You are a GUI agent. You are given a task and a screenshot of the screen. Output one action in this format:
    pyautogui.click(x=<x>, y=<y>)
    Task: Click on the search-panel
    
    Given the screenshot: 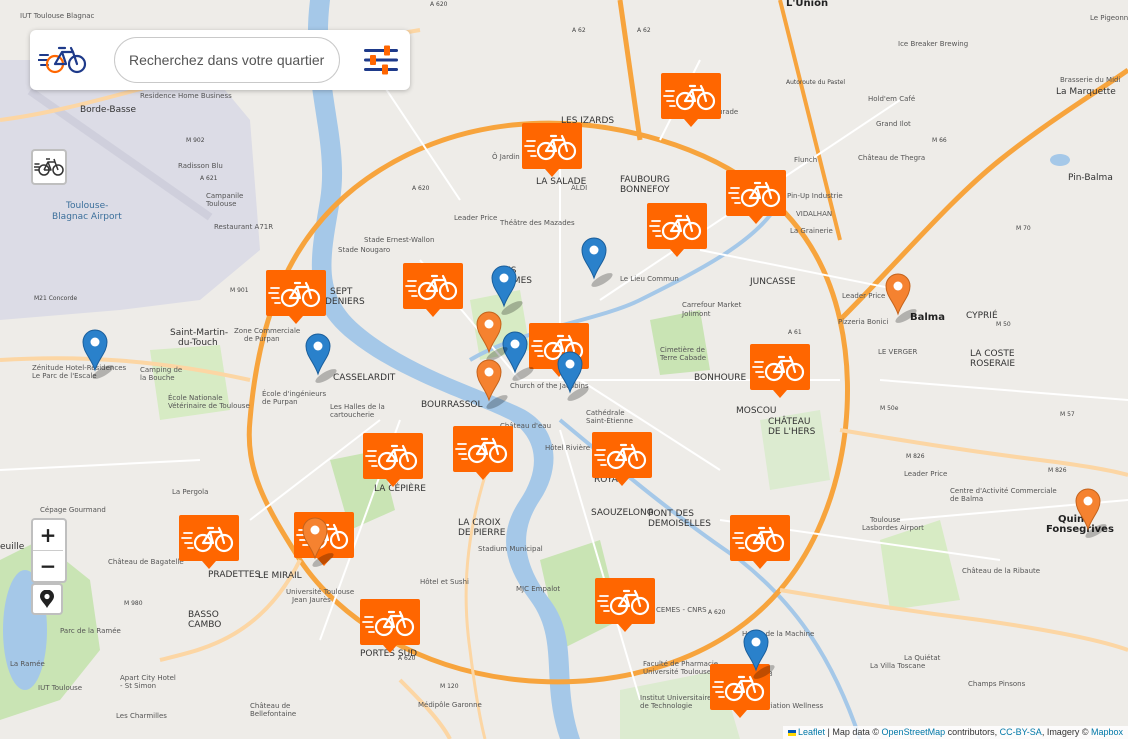 What is the action you would take?
    pyautogui.click(x=220, y=60)
    